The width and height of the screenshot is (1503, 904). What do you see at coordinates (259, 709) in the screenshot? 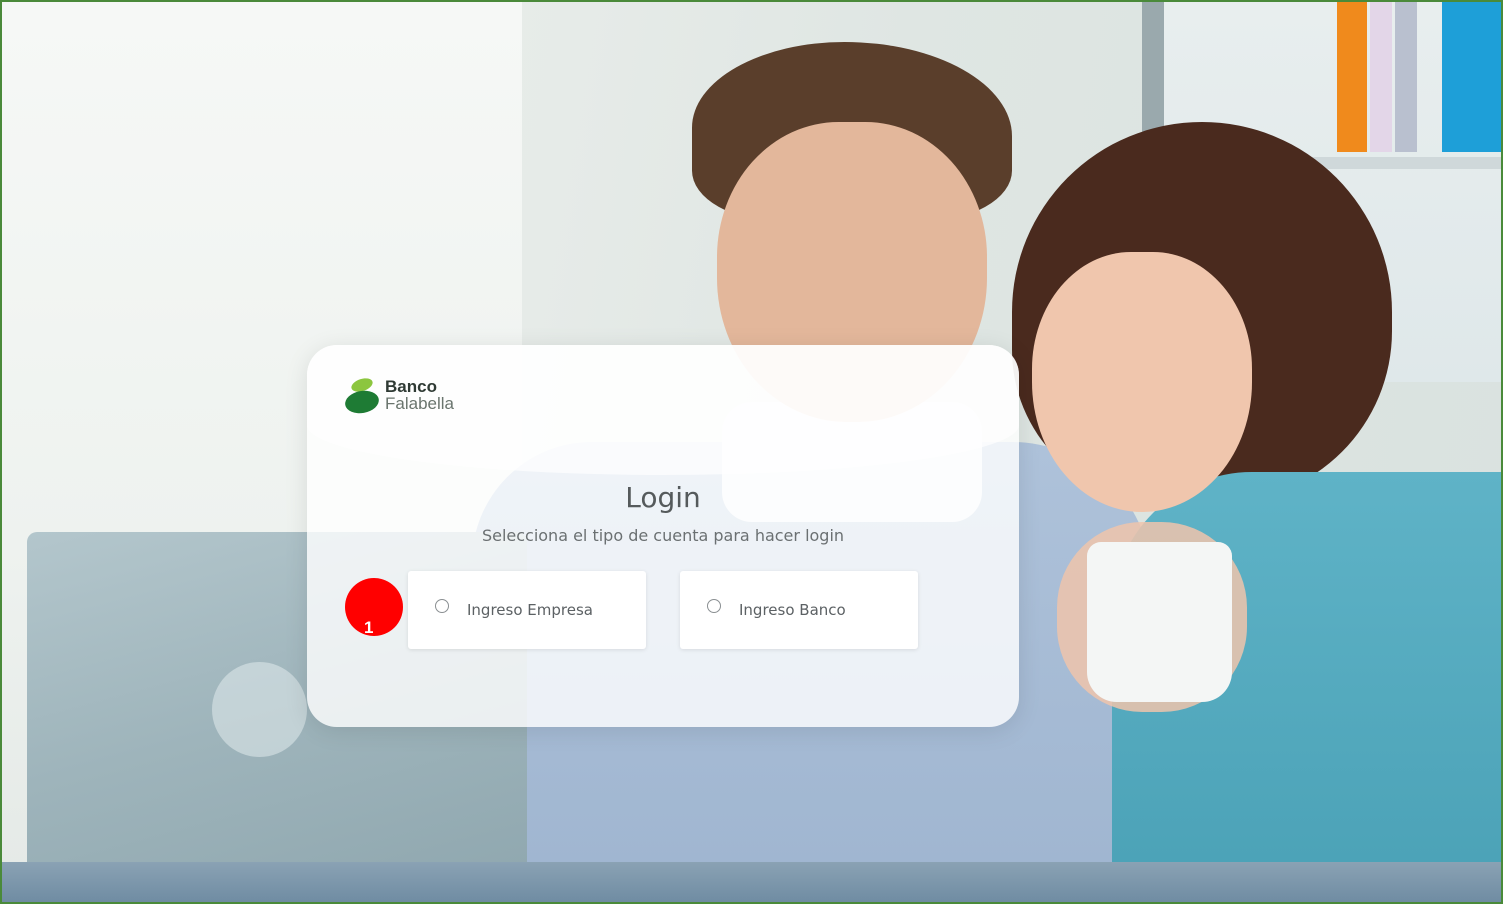
I see `laptop-logo` at bounding box center [259, 709].